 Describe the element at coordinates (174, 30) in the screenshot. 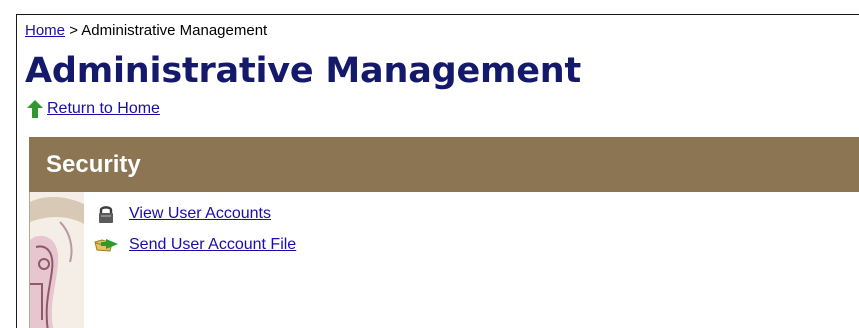

I see `breadcrumb-current: Administrative Management` at that location.